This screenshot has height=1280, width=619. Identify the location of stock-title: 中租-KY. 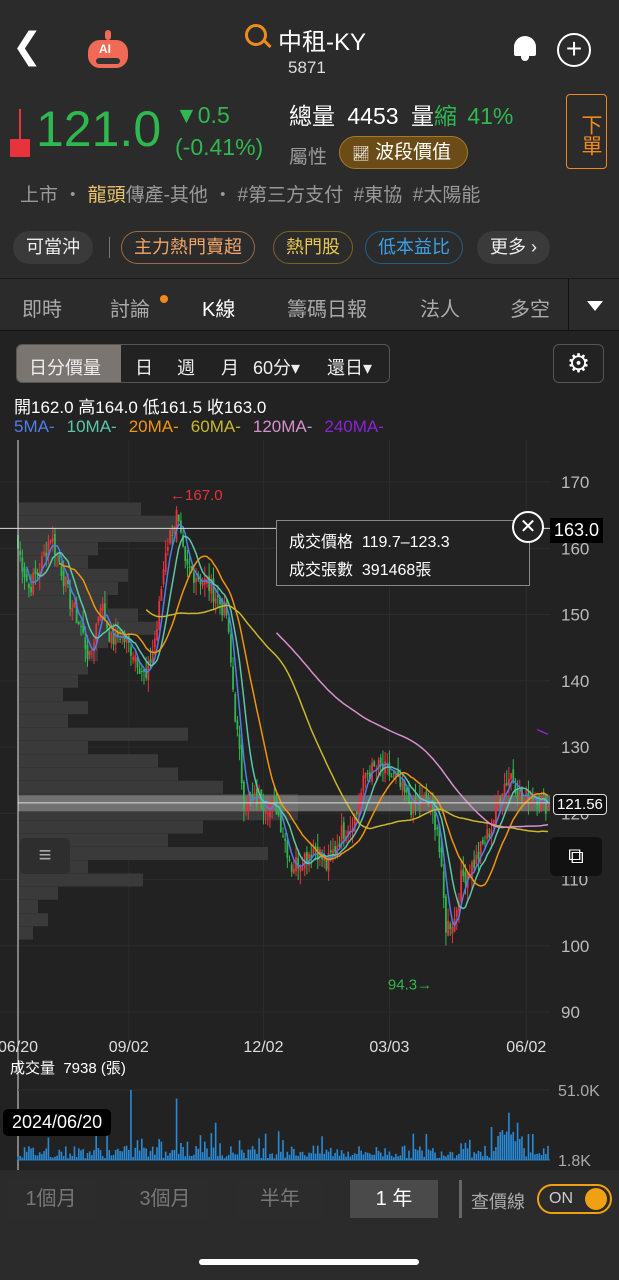
(322, 39).